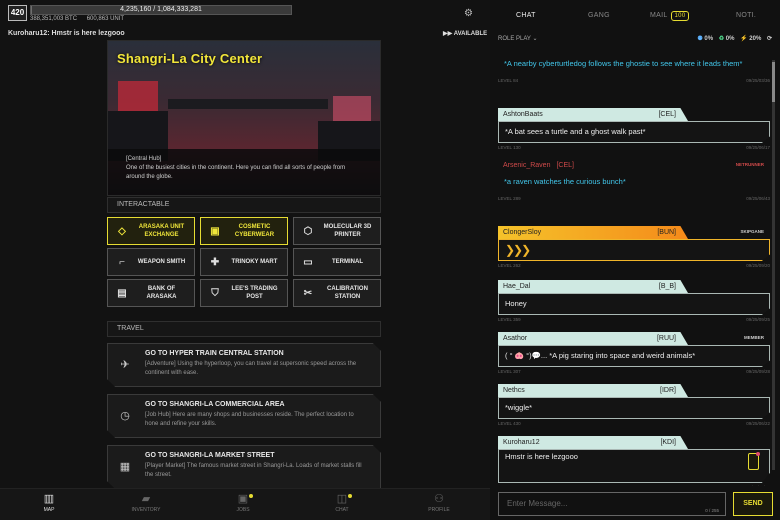 This screenshot has height=520, width=780. I want to click on tab-gang: GANG, so click(599, 15).